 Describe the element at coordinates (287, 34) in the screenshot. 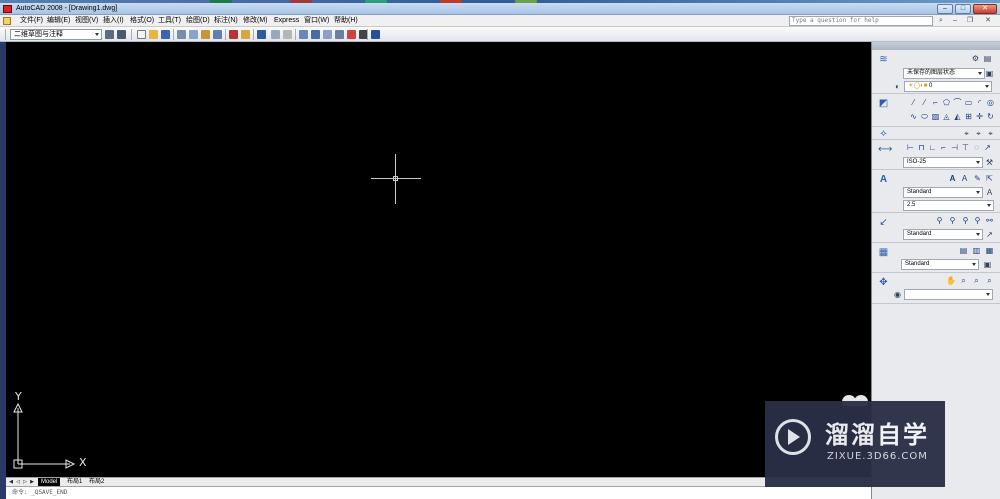

I see `pan-icon` at that location.